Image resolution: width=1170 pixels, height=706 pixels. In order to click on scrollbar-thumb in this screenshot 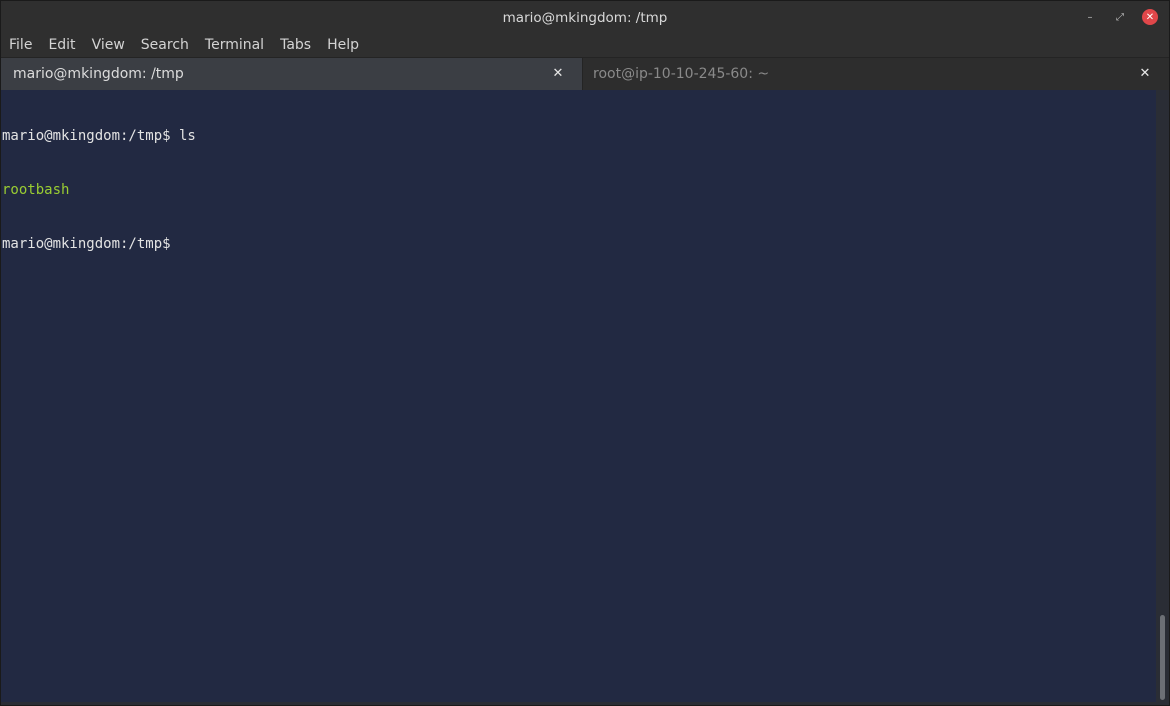, I will do `click(1162, 657)`.